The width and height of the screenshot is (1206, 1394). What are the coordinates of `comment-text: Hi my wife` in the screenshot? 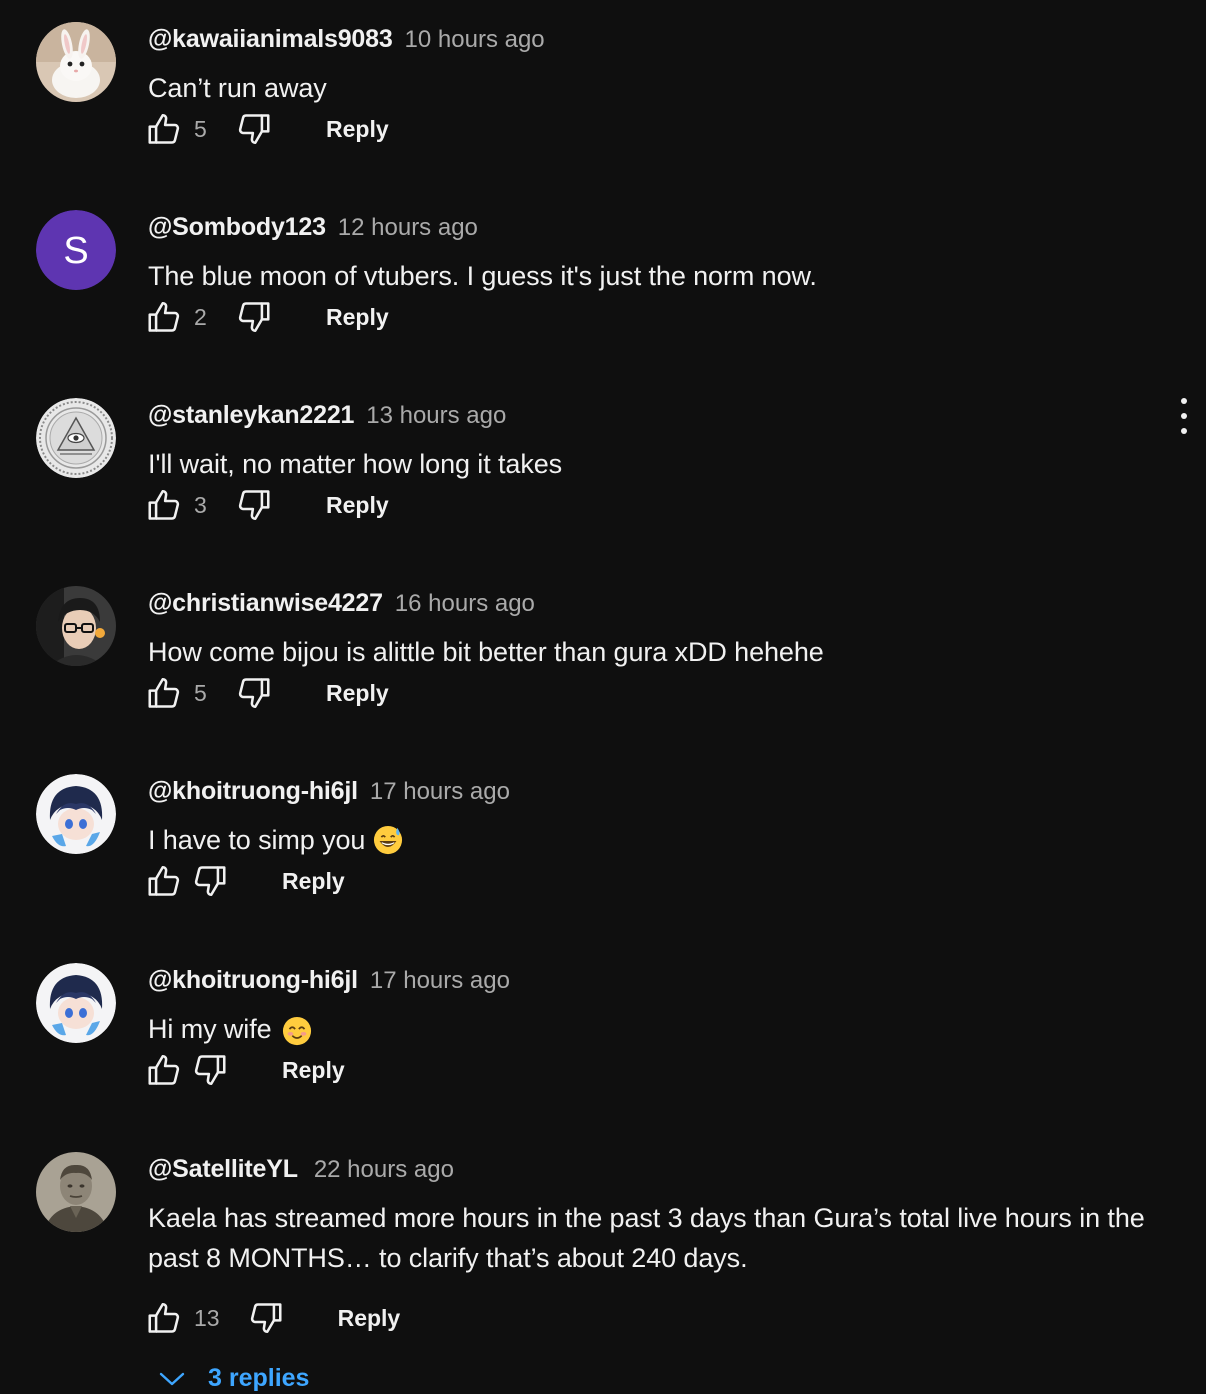 It's located at (653, 1029).